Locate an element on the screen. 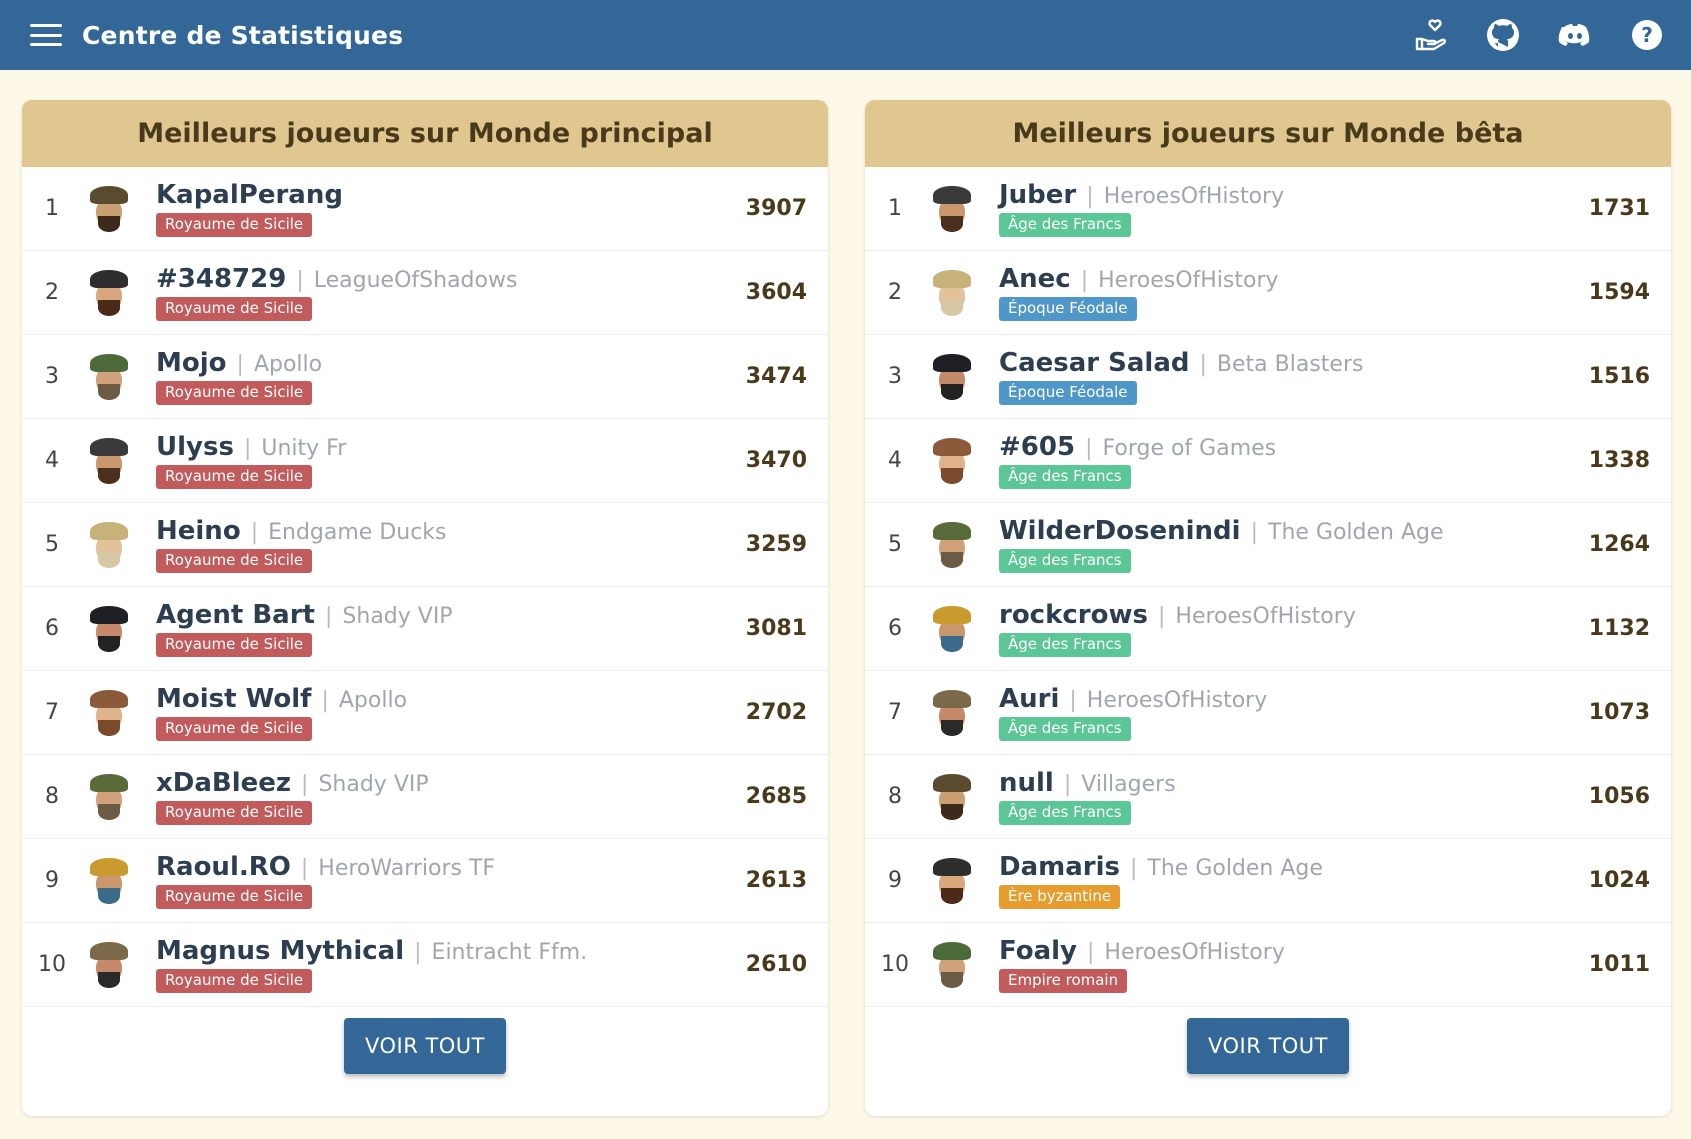 This screenshot has width=1691, height=1139. player-name: WilderDosenindi is located at coordinates (1120, 531).